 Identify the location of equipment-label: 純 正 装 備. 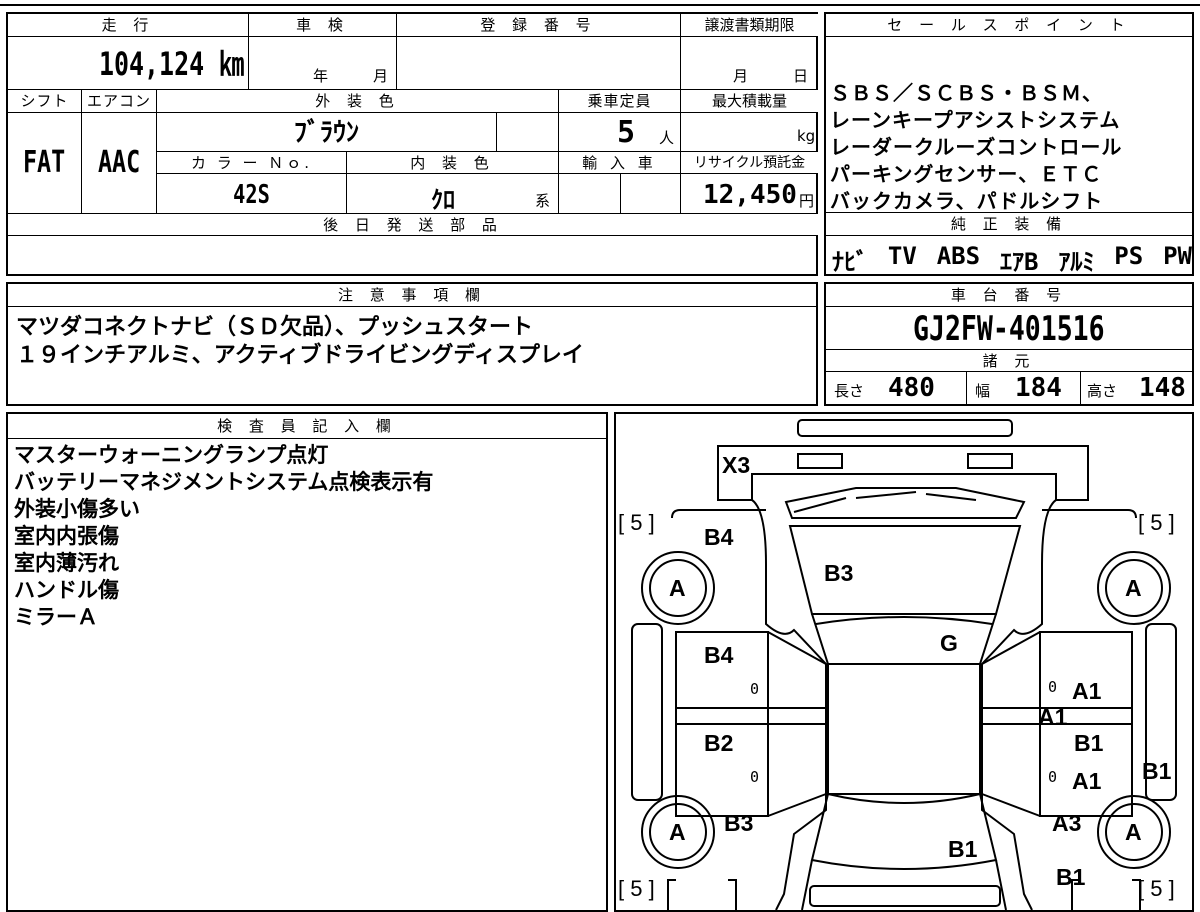
(1009, 224).